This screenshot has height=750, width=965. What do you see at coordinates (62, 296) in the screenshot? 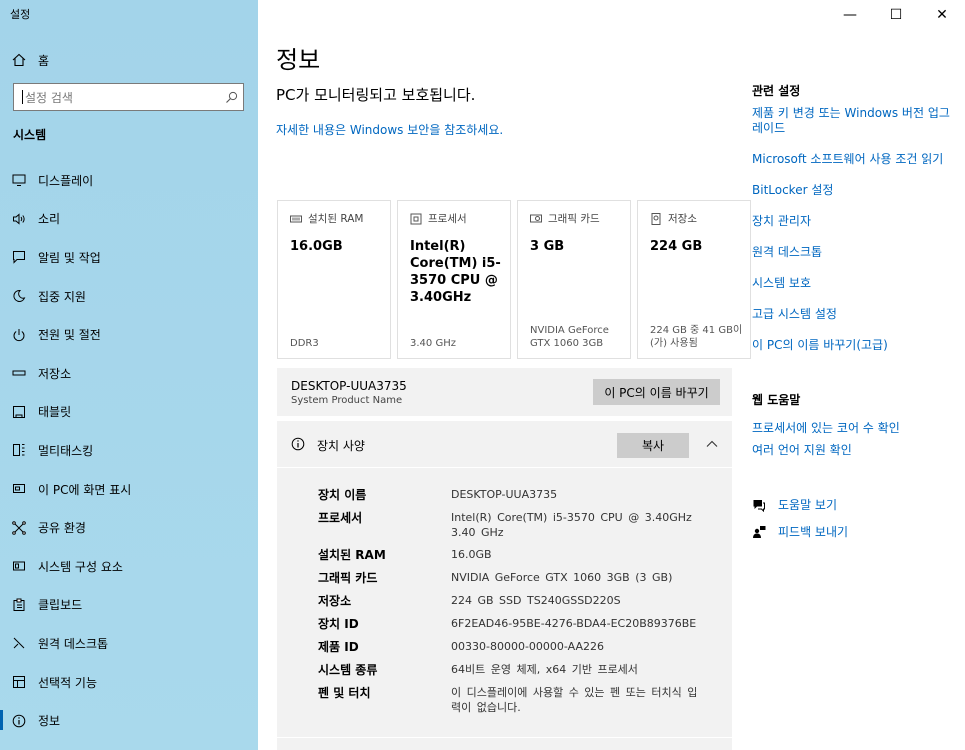
I see `sidebar-item-label: 집중 지원` at bounding box center [62, 296].